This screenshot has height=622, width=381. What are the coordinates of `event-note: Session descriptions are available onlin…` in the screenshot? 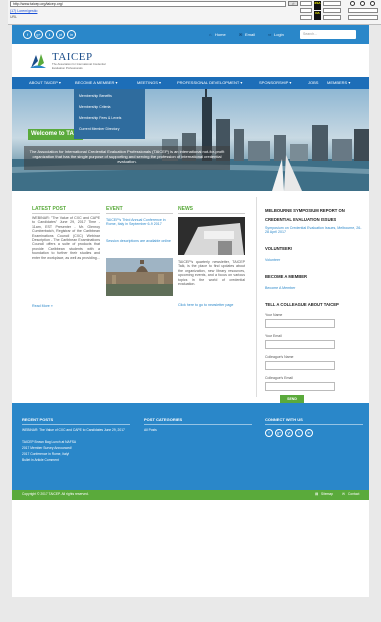 It's located at (139, 241).